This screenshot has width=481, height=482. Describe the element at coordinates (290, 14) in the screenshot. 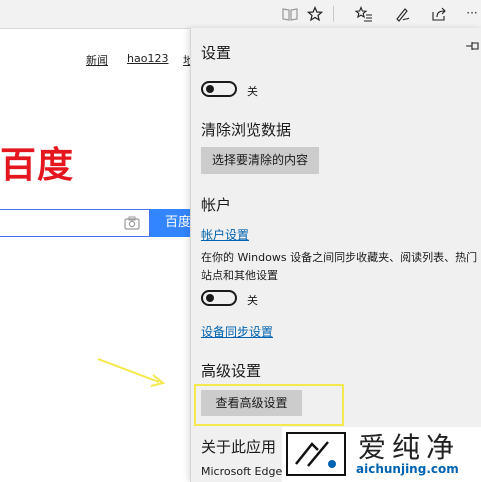

I see `reading-view-icon` at that location.